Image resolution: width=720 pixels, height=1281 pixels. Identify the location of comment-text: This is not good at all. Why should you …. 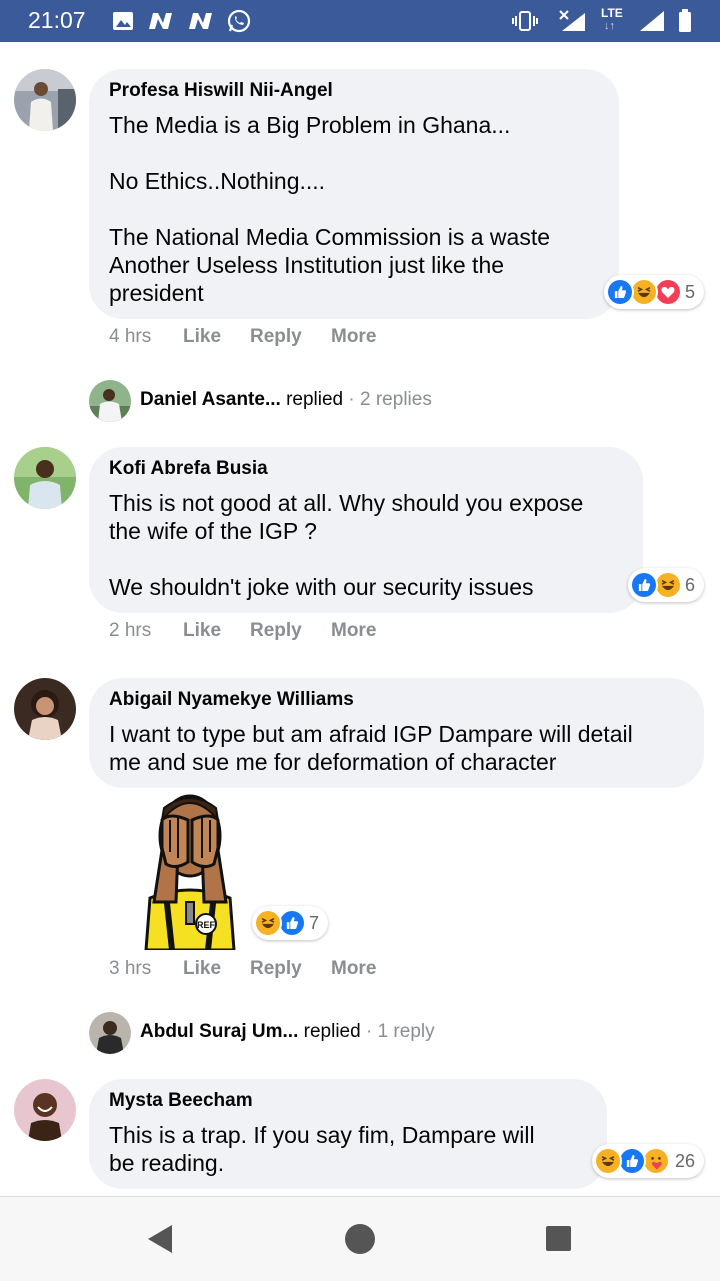
(346, 545).